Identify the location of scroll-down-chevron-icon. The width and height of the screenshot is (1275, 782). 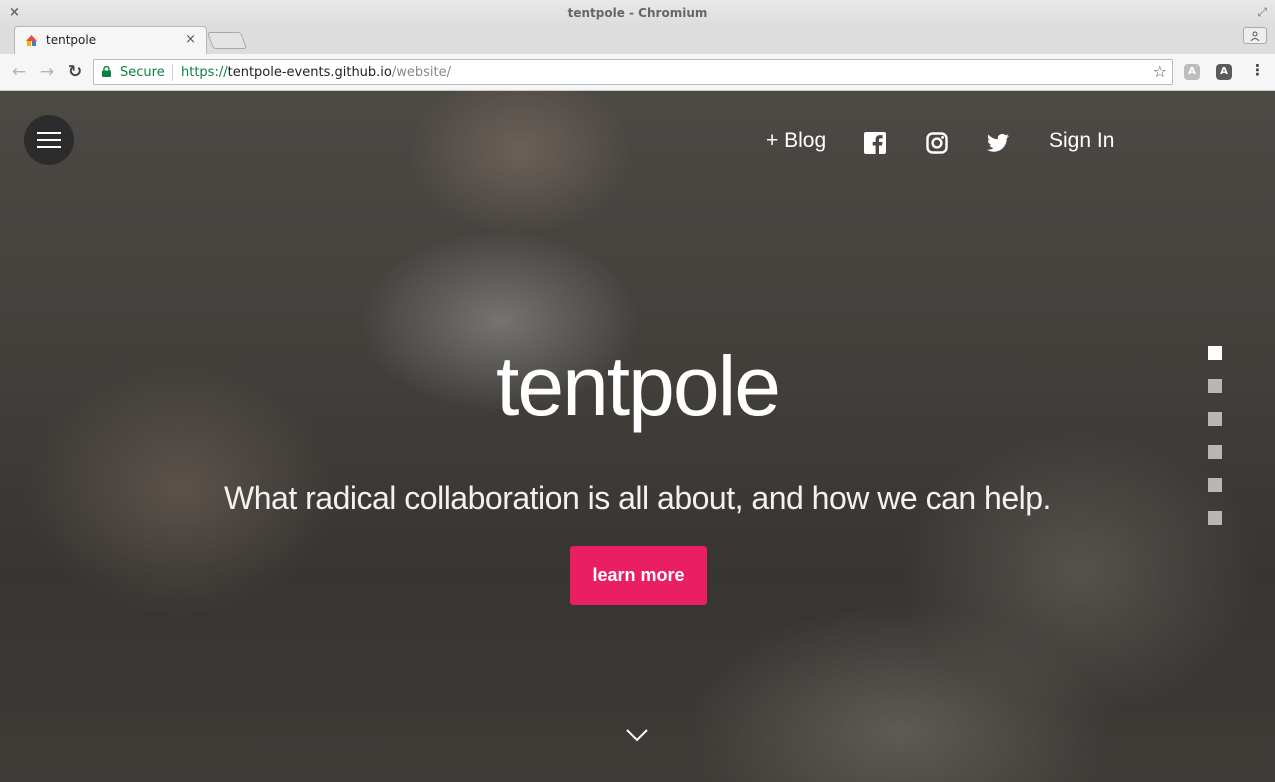
(637, 735).